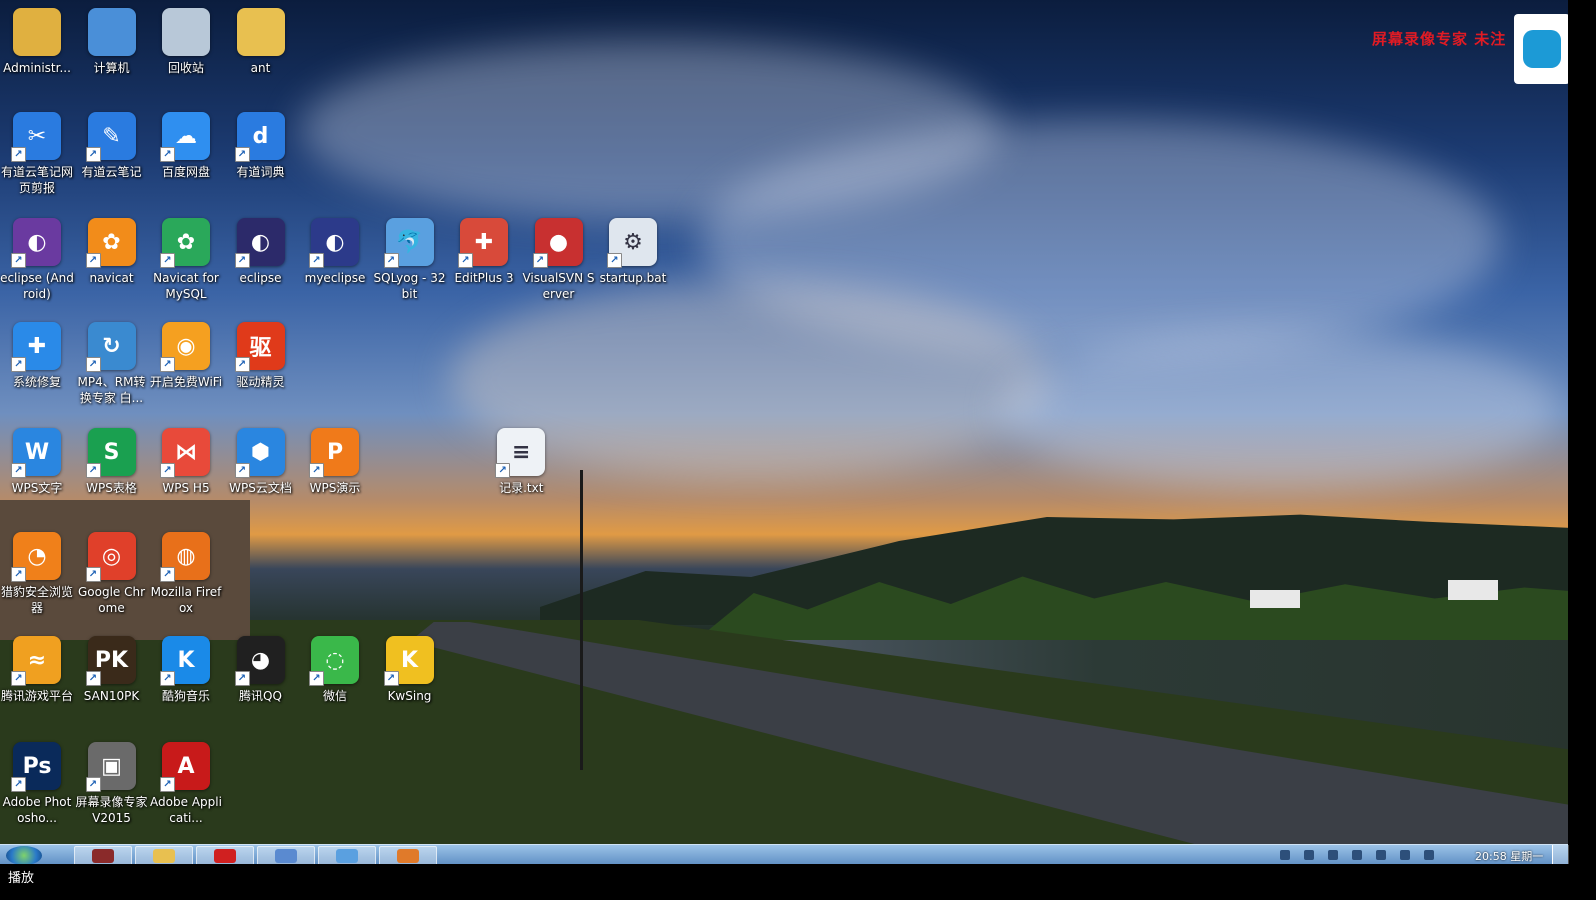 The image size is (1596, 900). I want to click on desktop-icon: ✎ ↗ 有道云笔记, so click(112, 146).